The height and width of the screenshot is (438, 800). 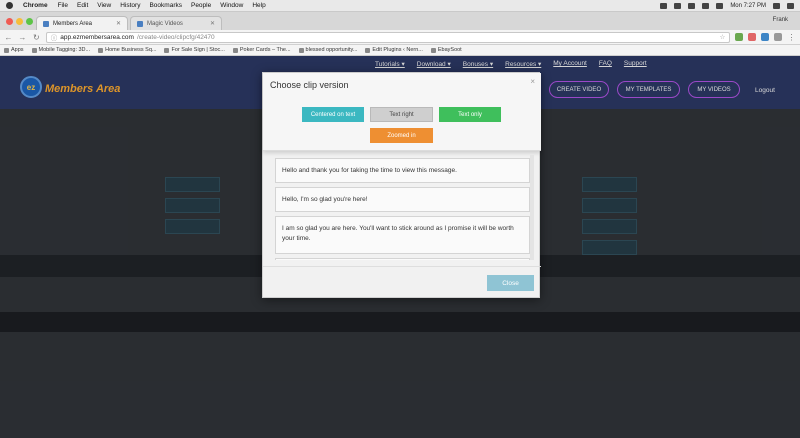 I want to click on menu-help: Help, so click(x=258, y=5).